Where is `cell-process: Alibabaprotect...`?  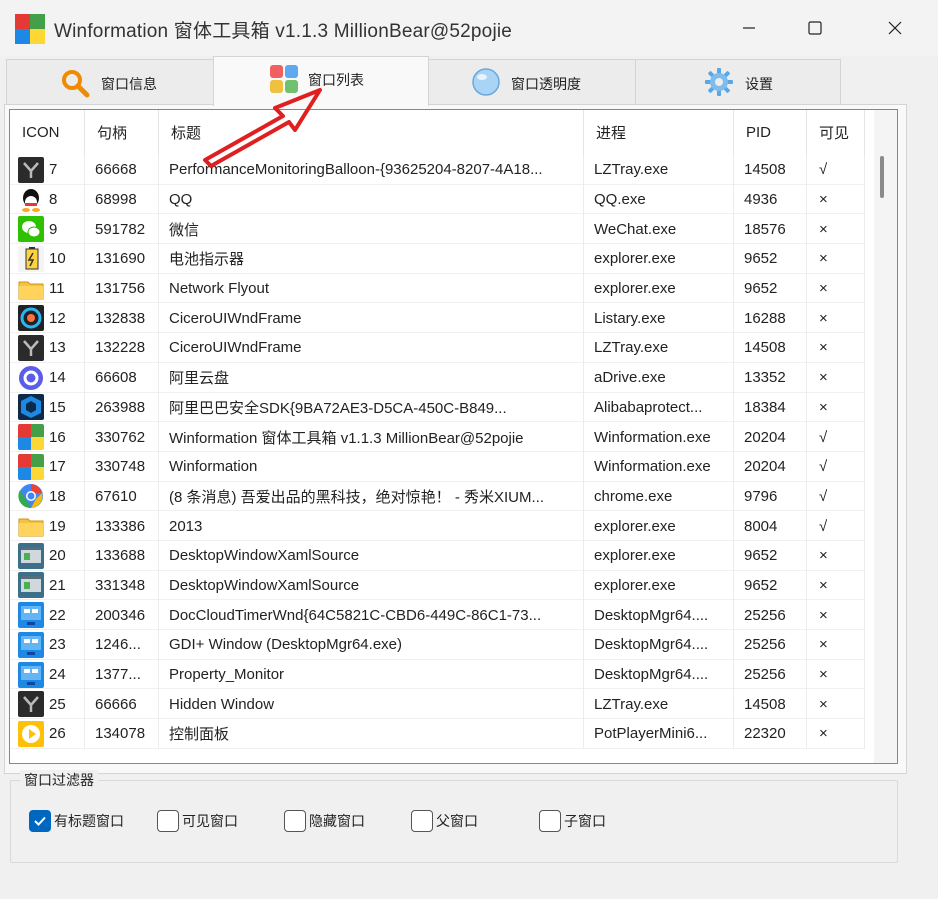
cell-process: Alibabaprotect... is located at coordinates (659, 407).